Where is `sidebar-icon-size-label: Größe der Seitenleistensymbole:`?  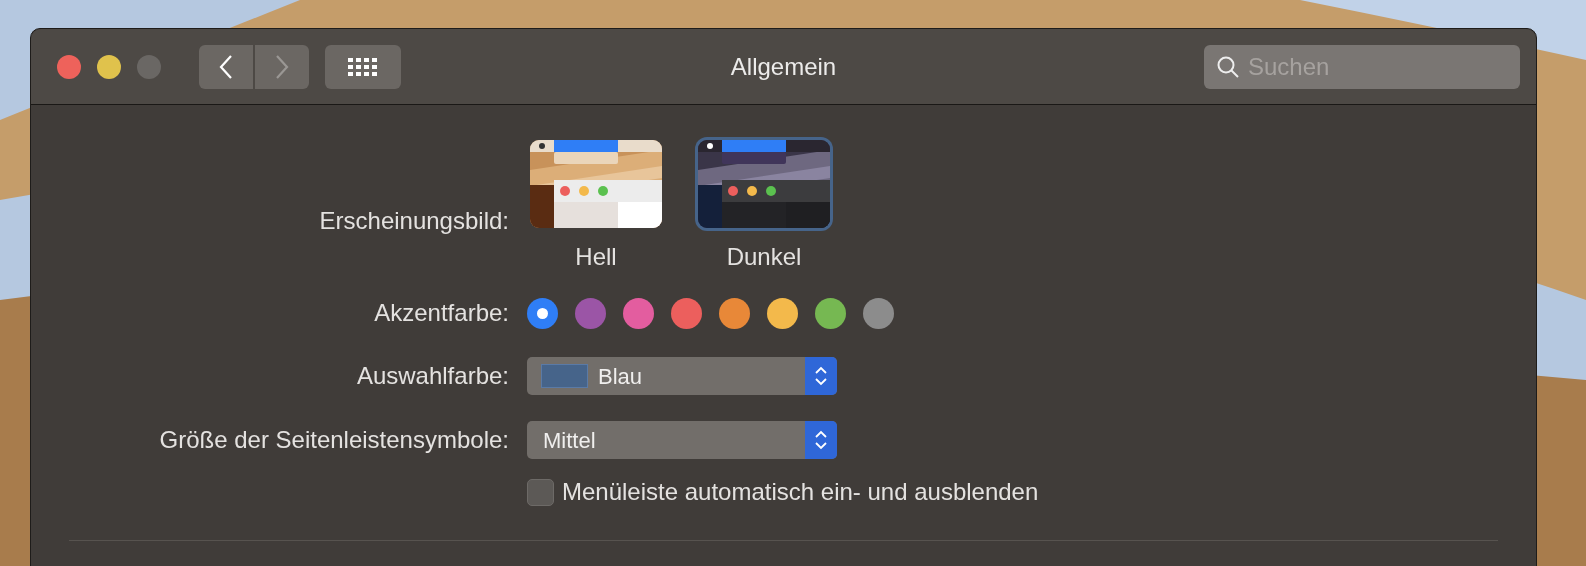 sidebar-icon-size-label: Größe der Seitenleistensymbole: is located at coordinates (333, 440).